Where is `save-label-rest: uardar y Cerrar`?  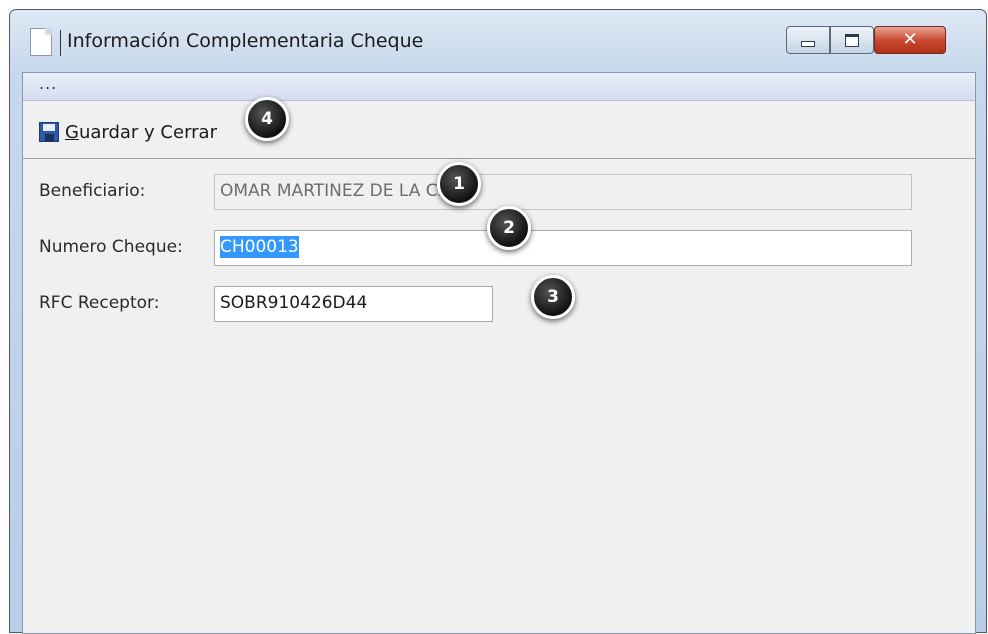
save-label-rest: uardar y Cerrar is located at coordinates (147, 132).